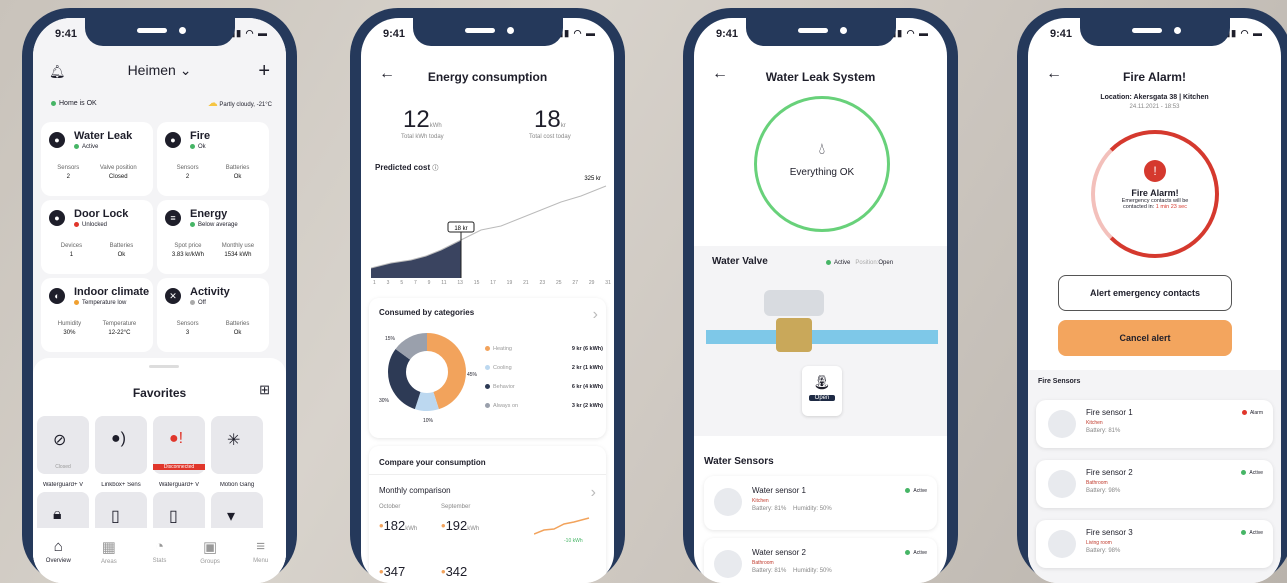 The image size is (1287, 583). Describe the element at coordinates (121, 452) in the screenshot. I see `favorite-item: ●) Linkbox+ Sens` at that location.